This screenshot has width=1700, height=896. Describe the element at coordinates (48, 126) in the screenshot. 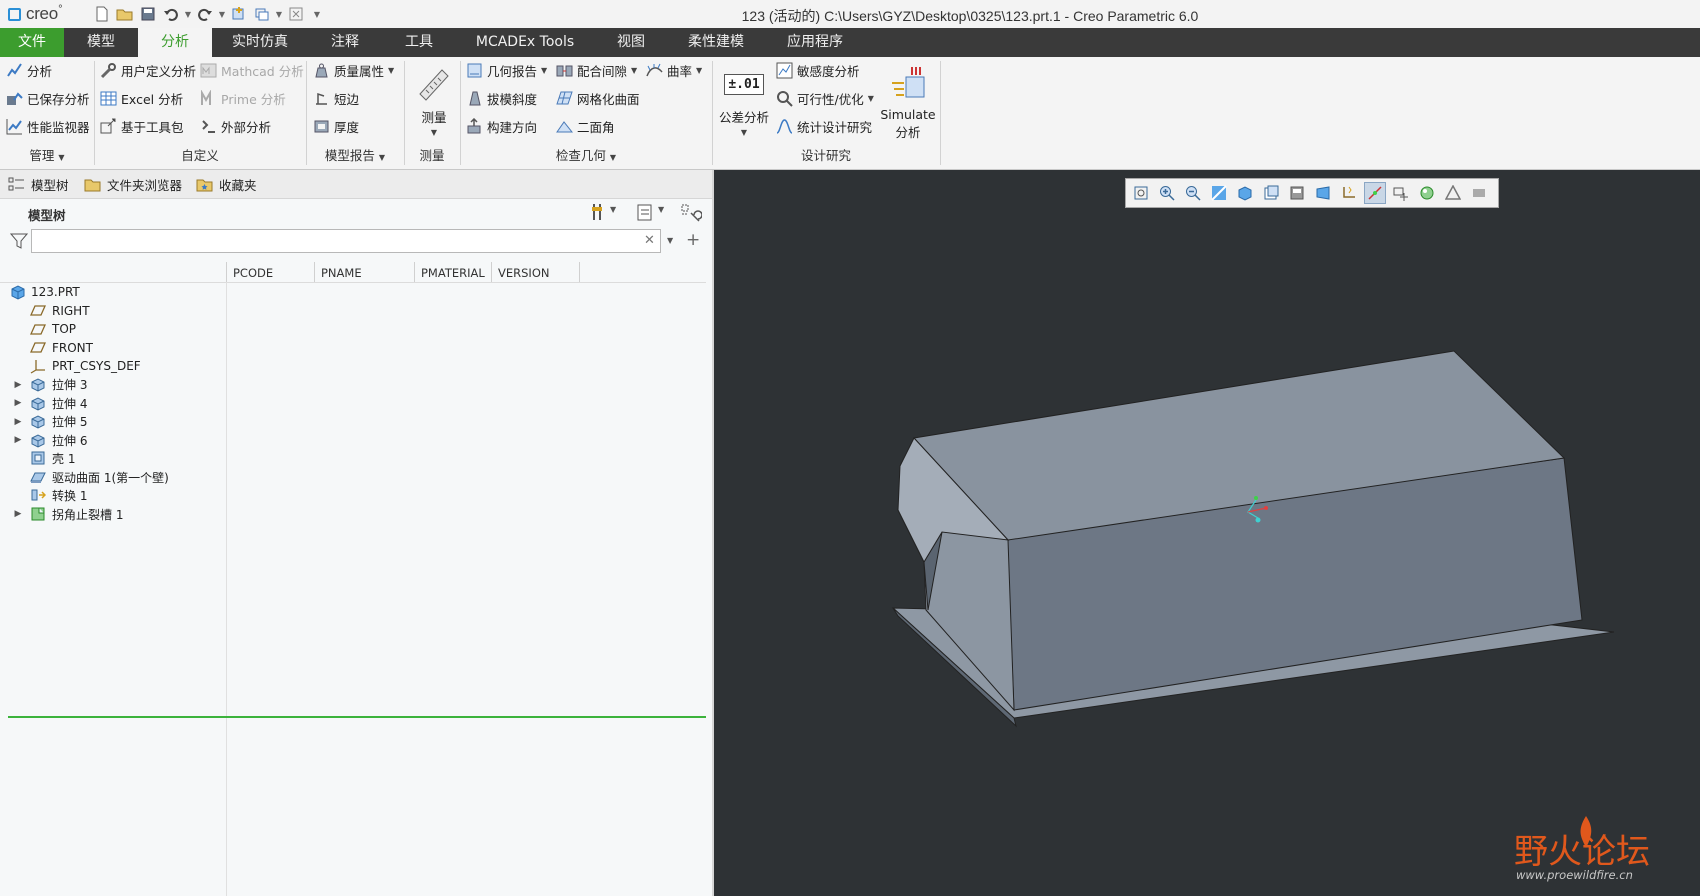

I see `performance-monitor-button: 性能监视器` at that location.